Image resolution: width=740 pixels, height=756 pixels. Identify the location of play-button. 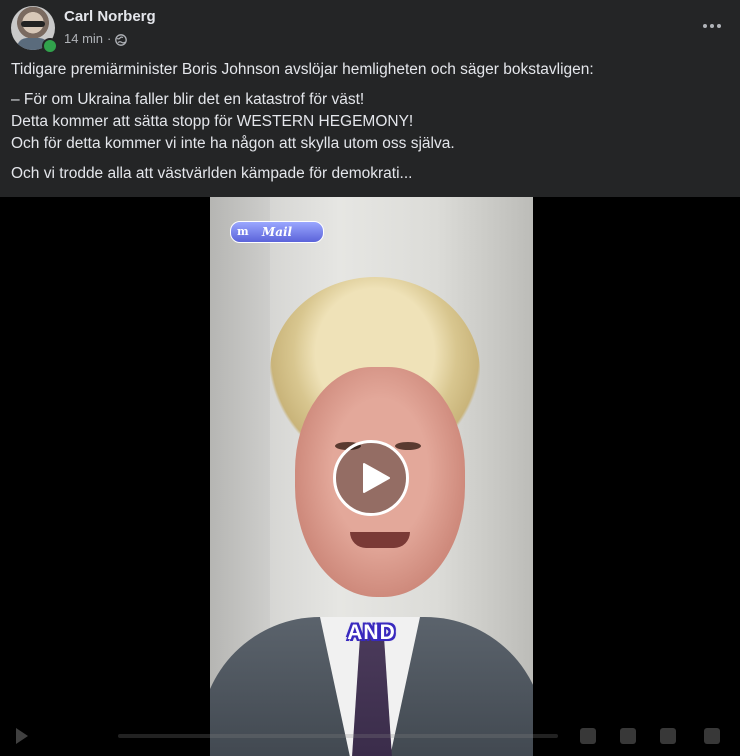
(371, 478).